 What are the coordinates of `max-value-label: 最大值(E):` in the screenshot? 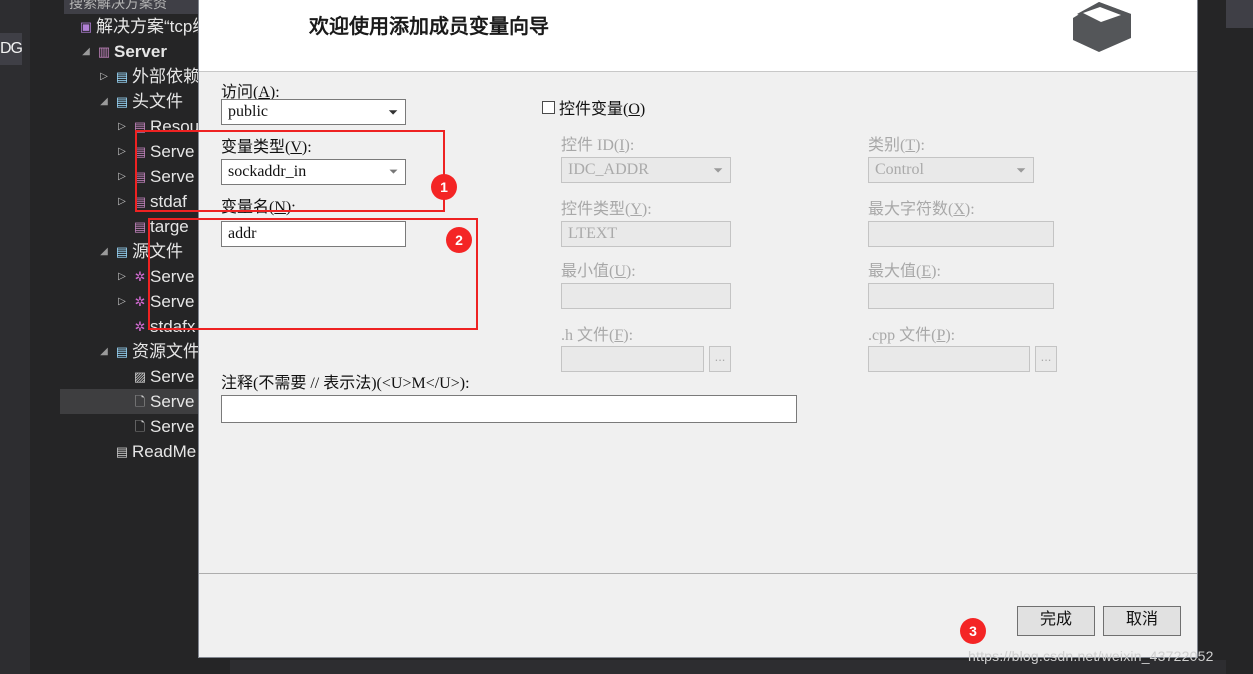 It's located at (904, 271).